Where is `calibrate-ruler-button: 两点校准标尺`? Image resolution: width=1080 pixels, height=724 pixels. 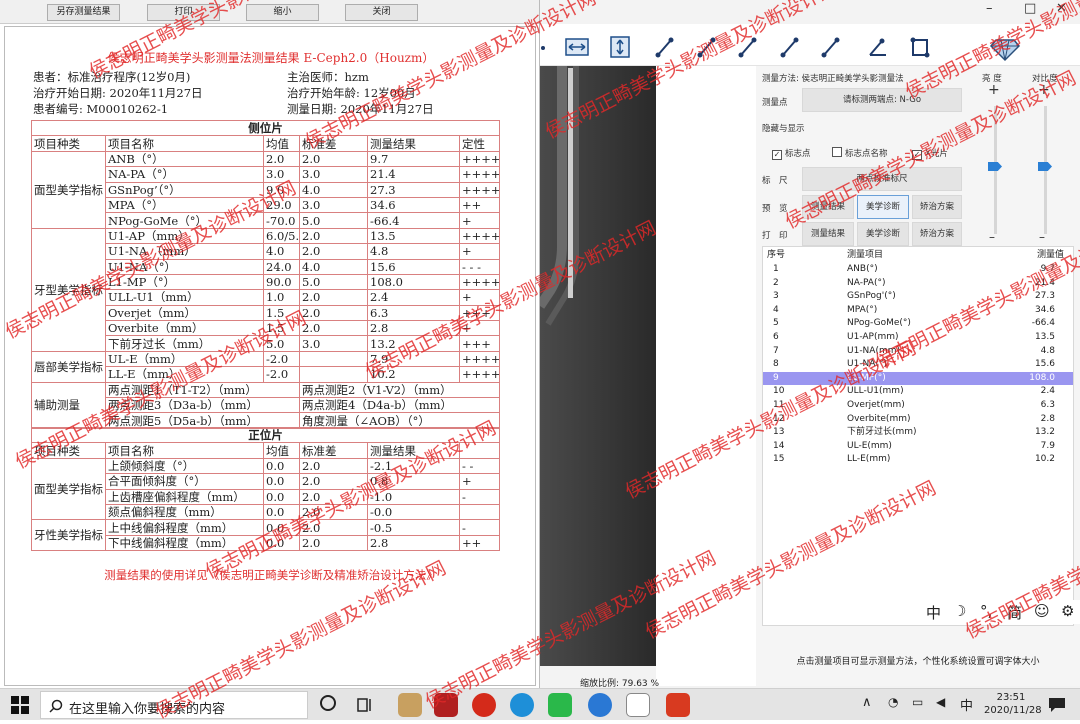 calibrate-ruler-button: 两点校准标尺 is located at coordinates (882, 179).